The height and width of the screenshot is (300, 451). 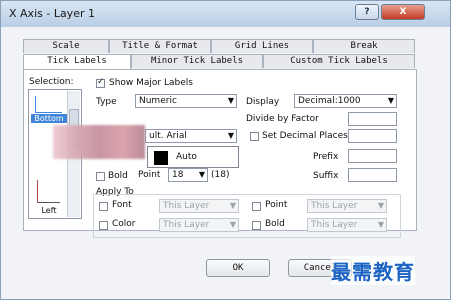 I want to click on bold-label: Bold, so click(x=118, y=176).